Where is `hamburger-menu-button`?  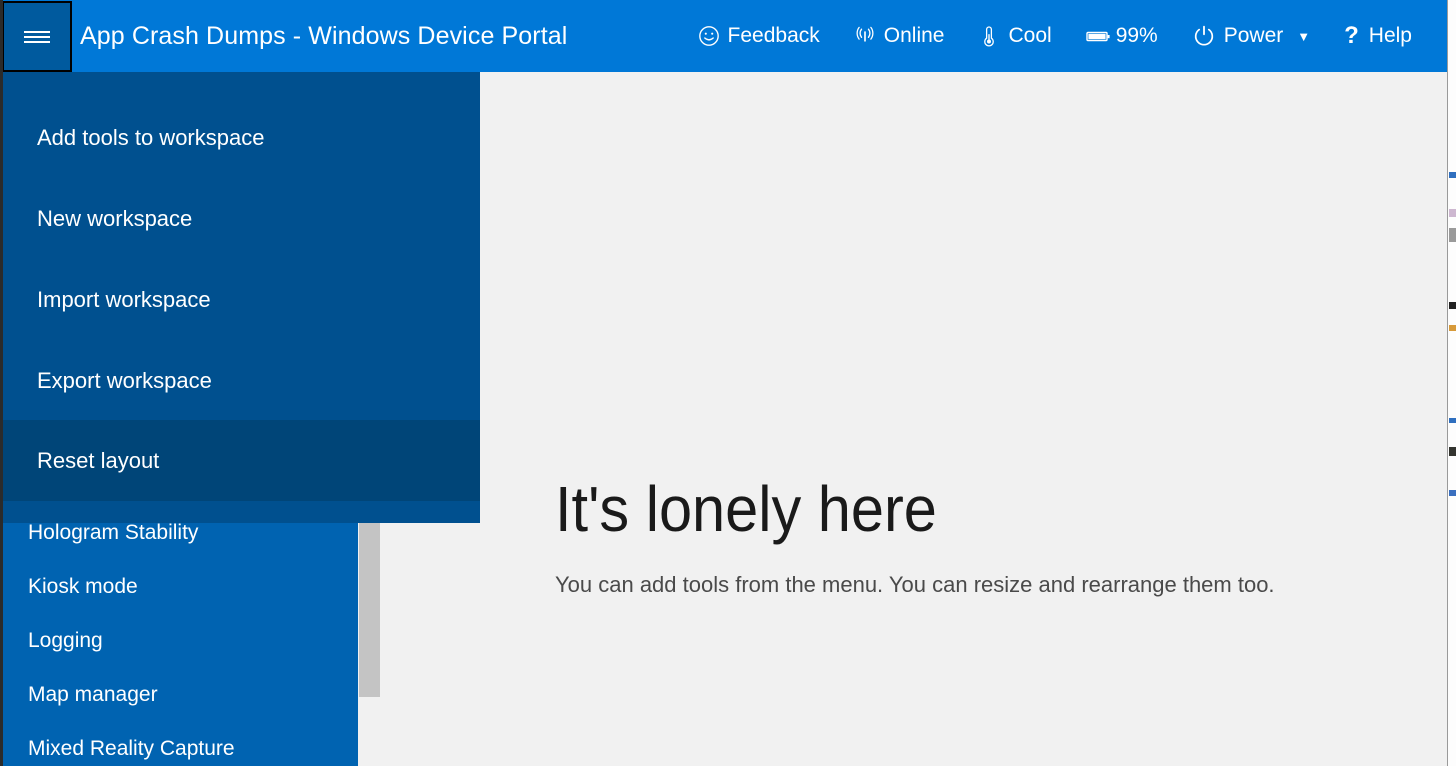
hamburger-menu-button is located at coordinates (37, 36).